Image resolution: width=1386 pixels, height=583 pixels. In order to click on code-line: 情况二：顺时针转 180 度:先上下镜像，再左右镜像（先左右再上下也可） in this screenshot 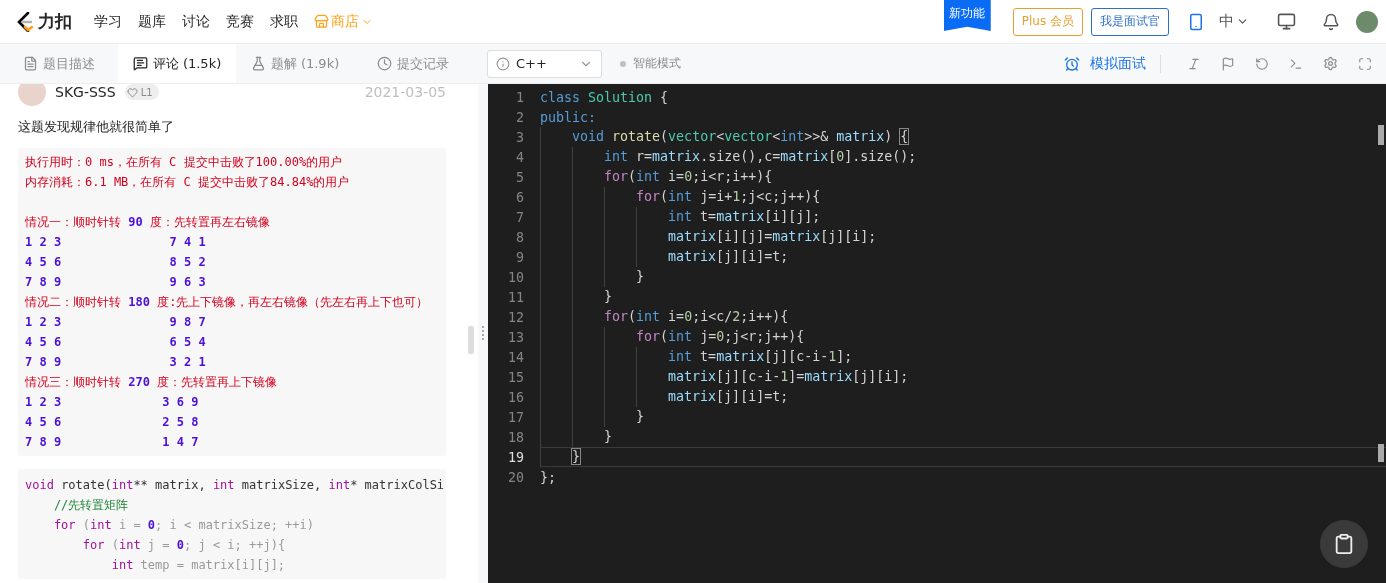, I will do `click(227, 302)`.